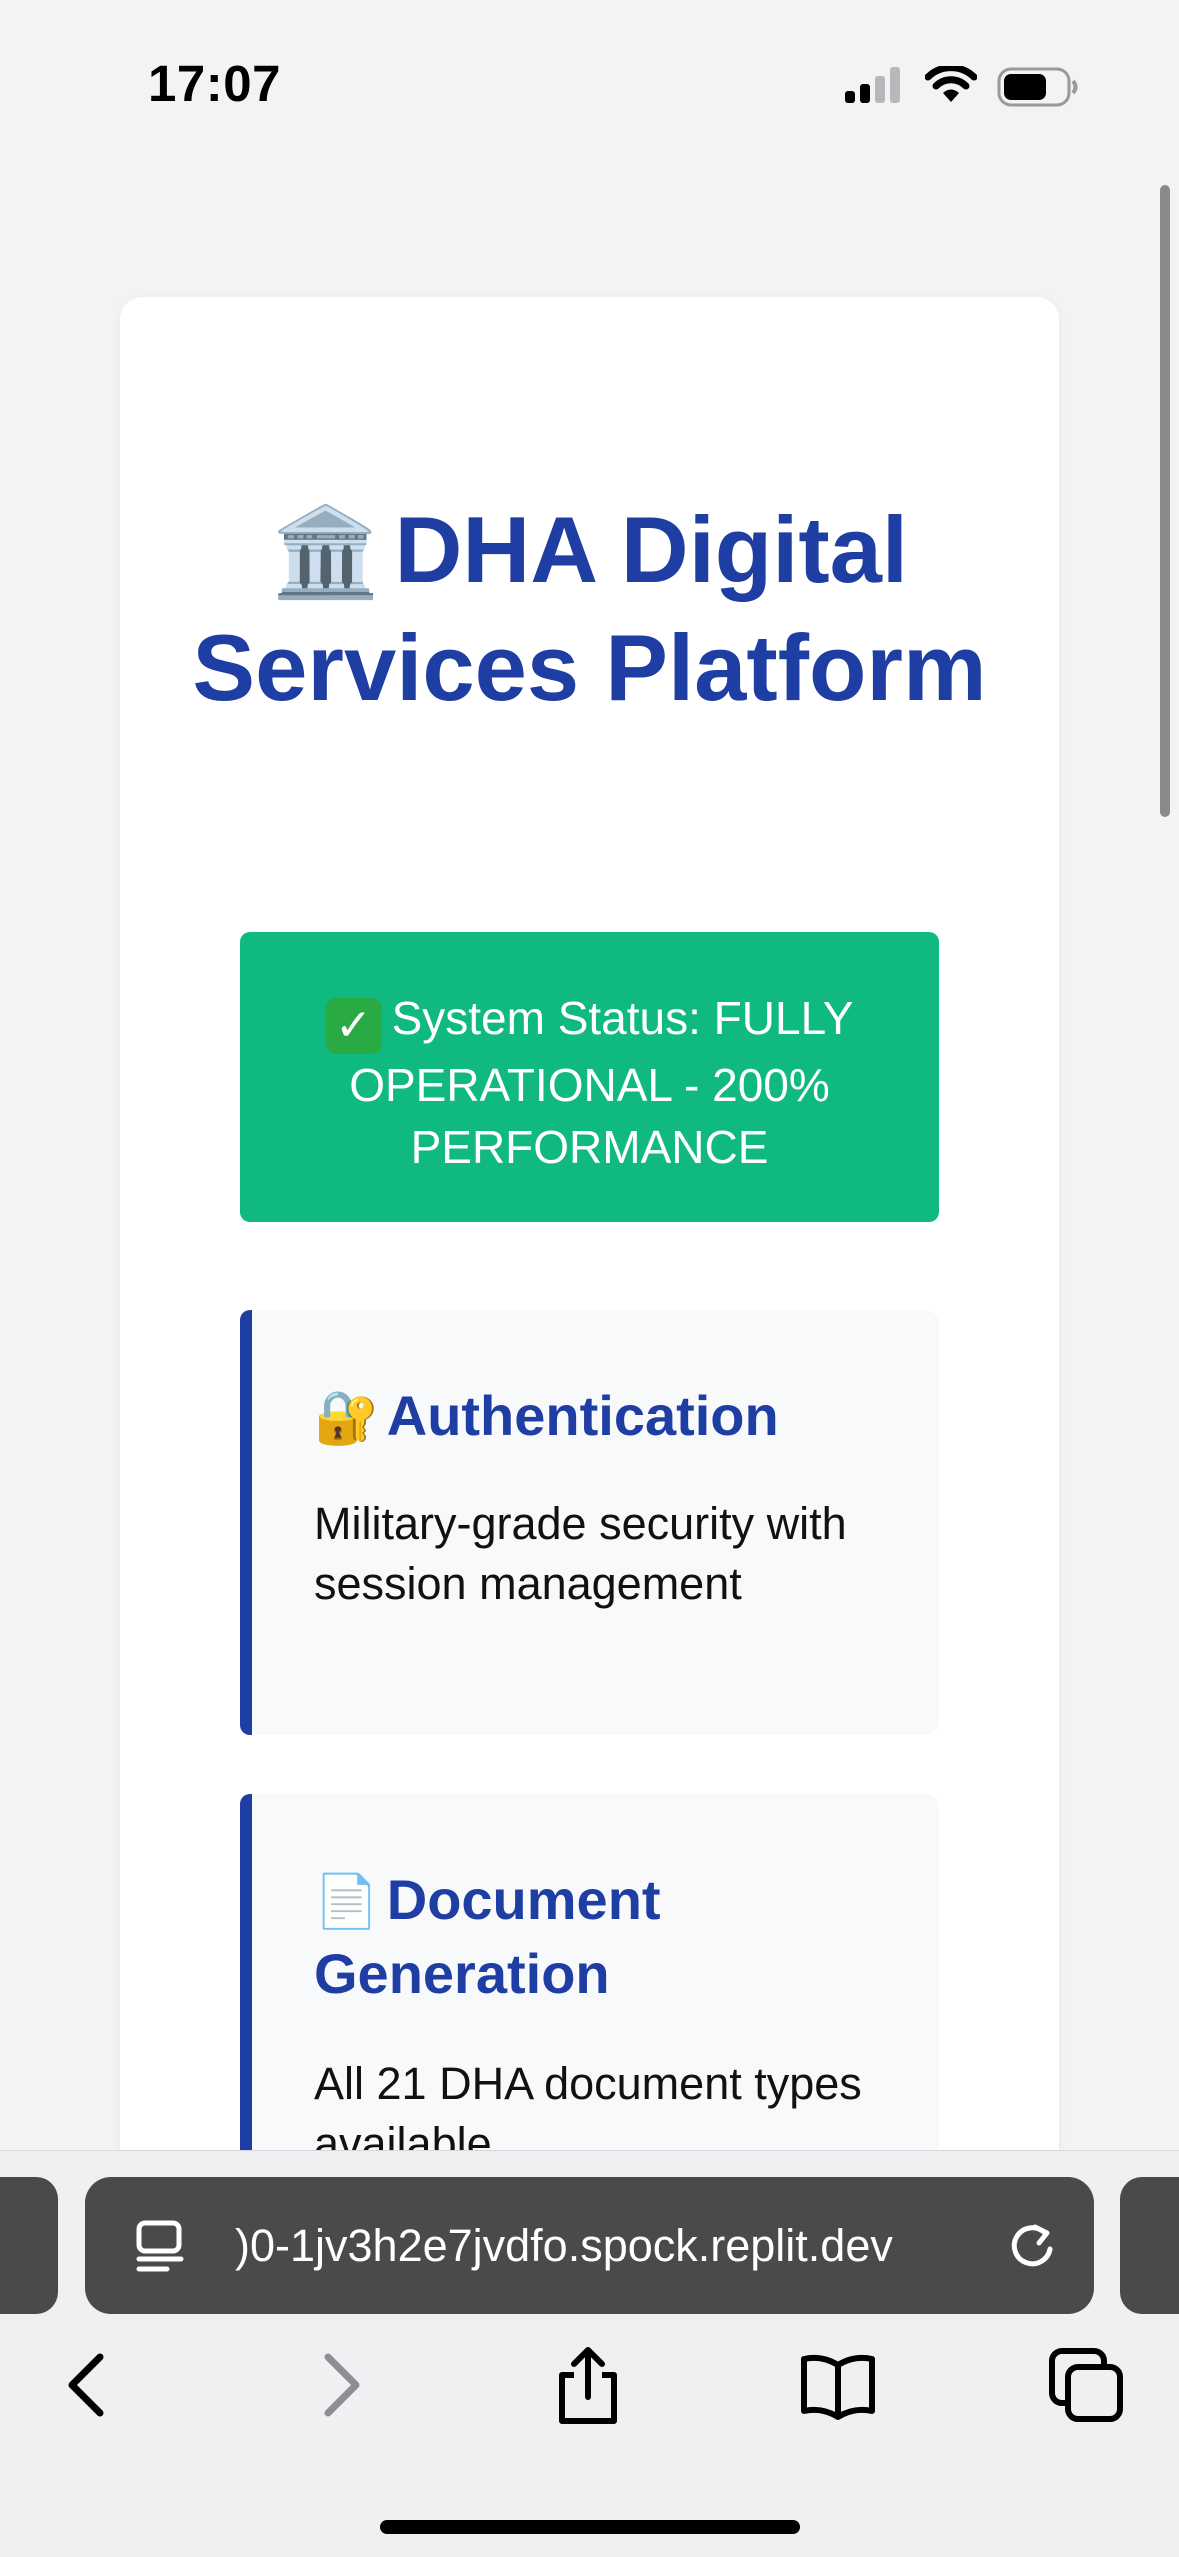 The image size is (1179, 2557). I want to click on bookmarks-icon, so click(838, 2385).